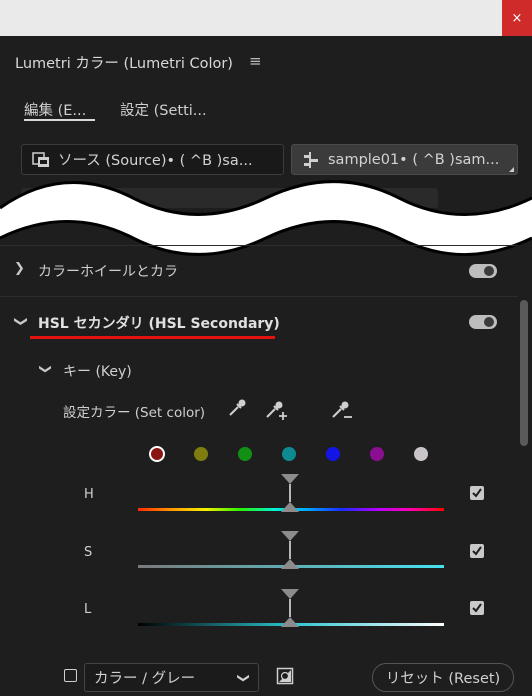 The image size is (532, 696). What do you see at coordinates (97, 371) in the screenshot?
I see `key-section-label: キー (Key)` at bounding box center [97, 371].